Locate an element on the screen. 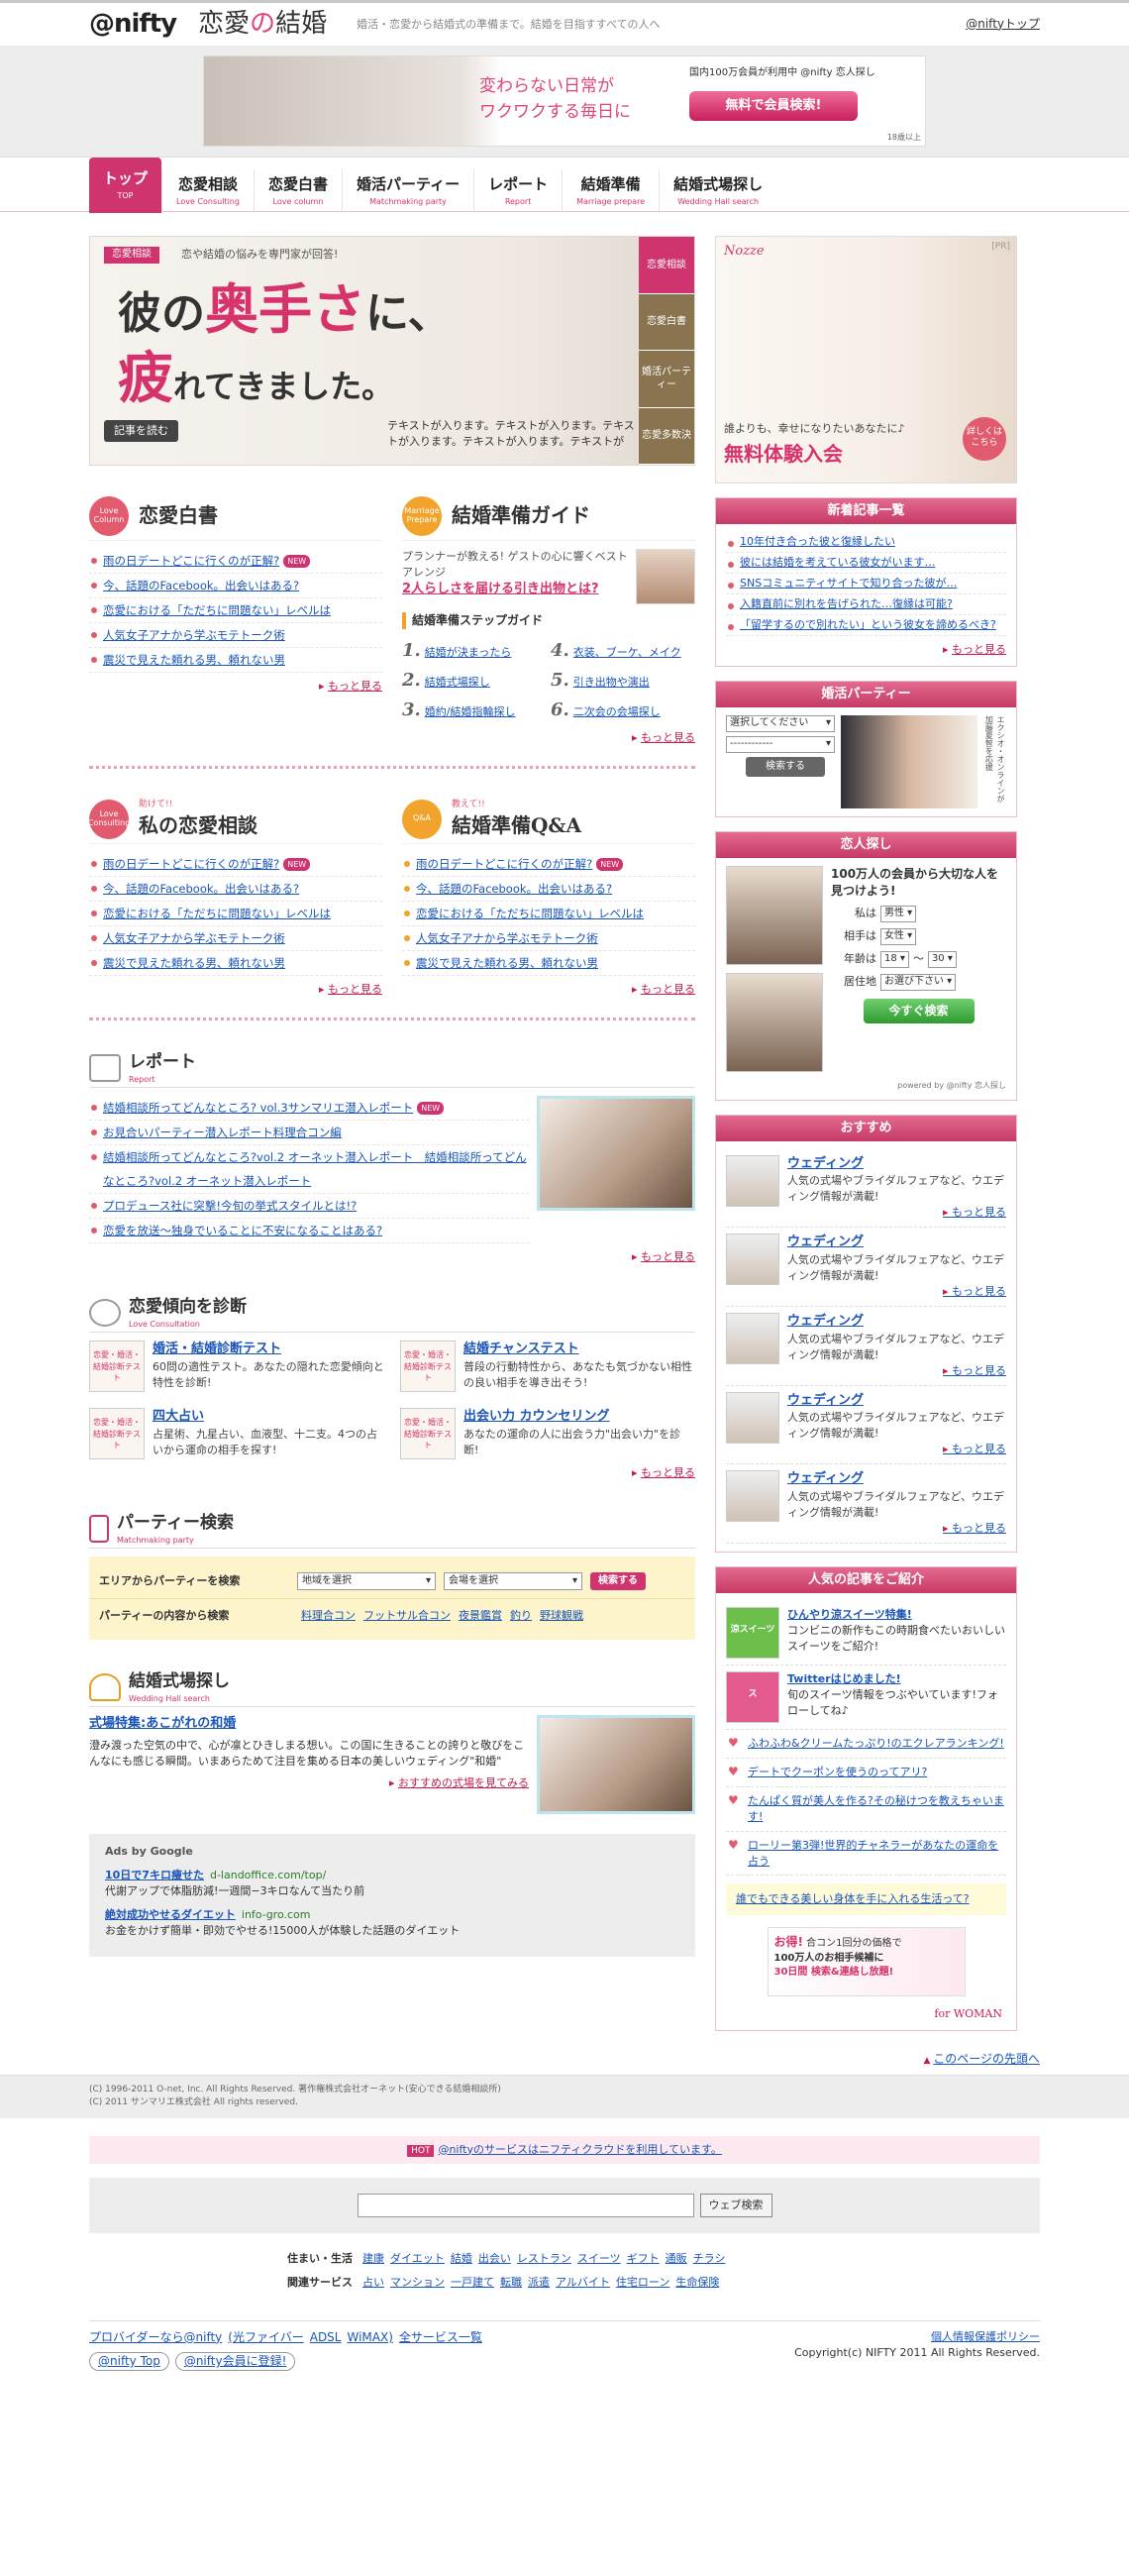 The image size is (1129, 2576). step-link: 婚約/結婚指輪探し is located at coordinates (470, 711).